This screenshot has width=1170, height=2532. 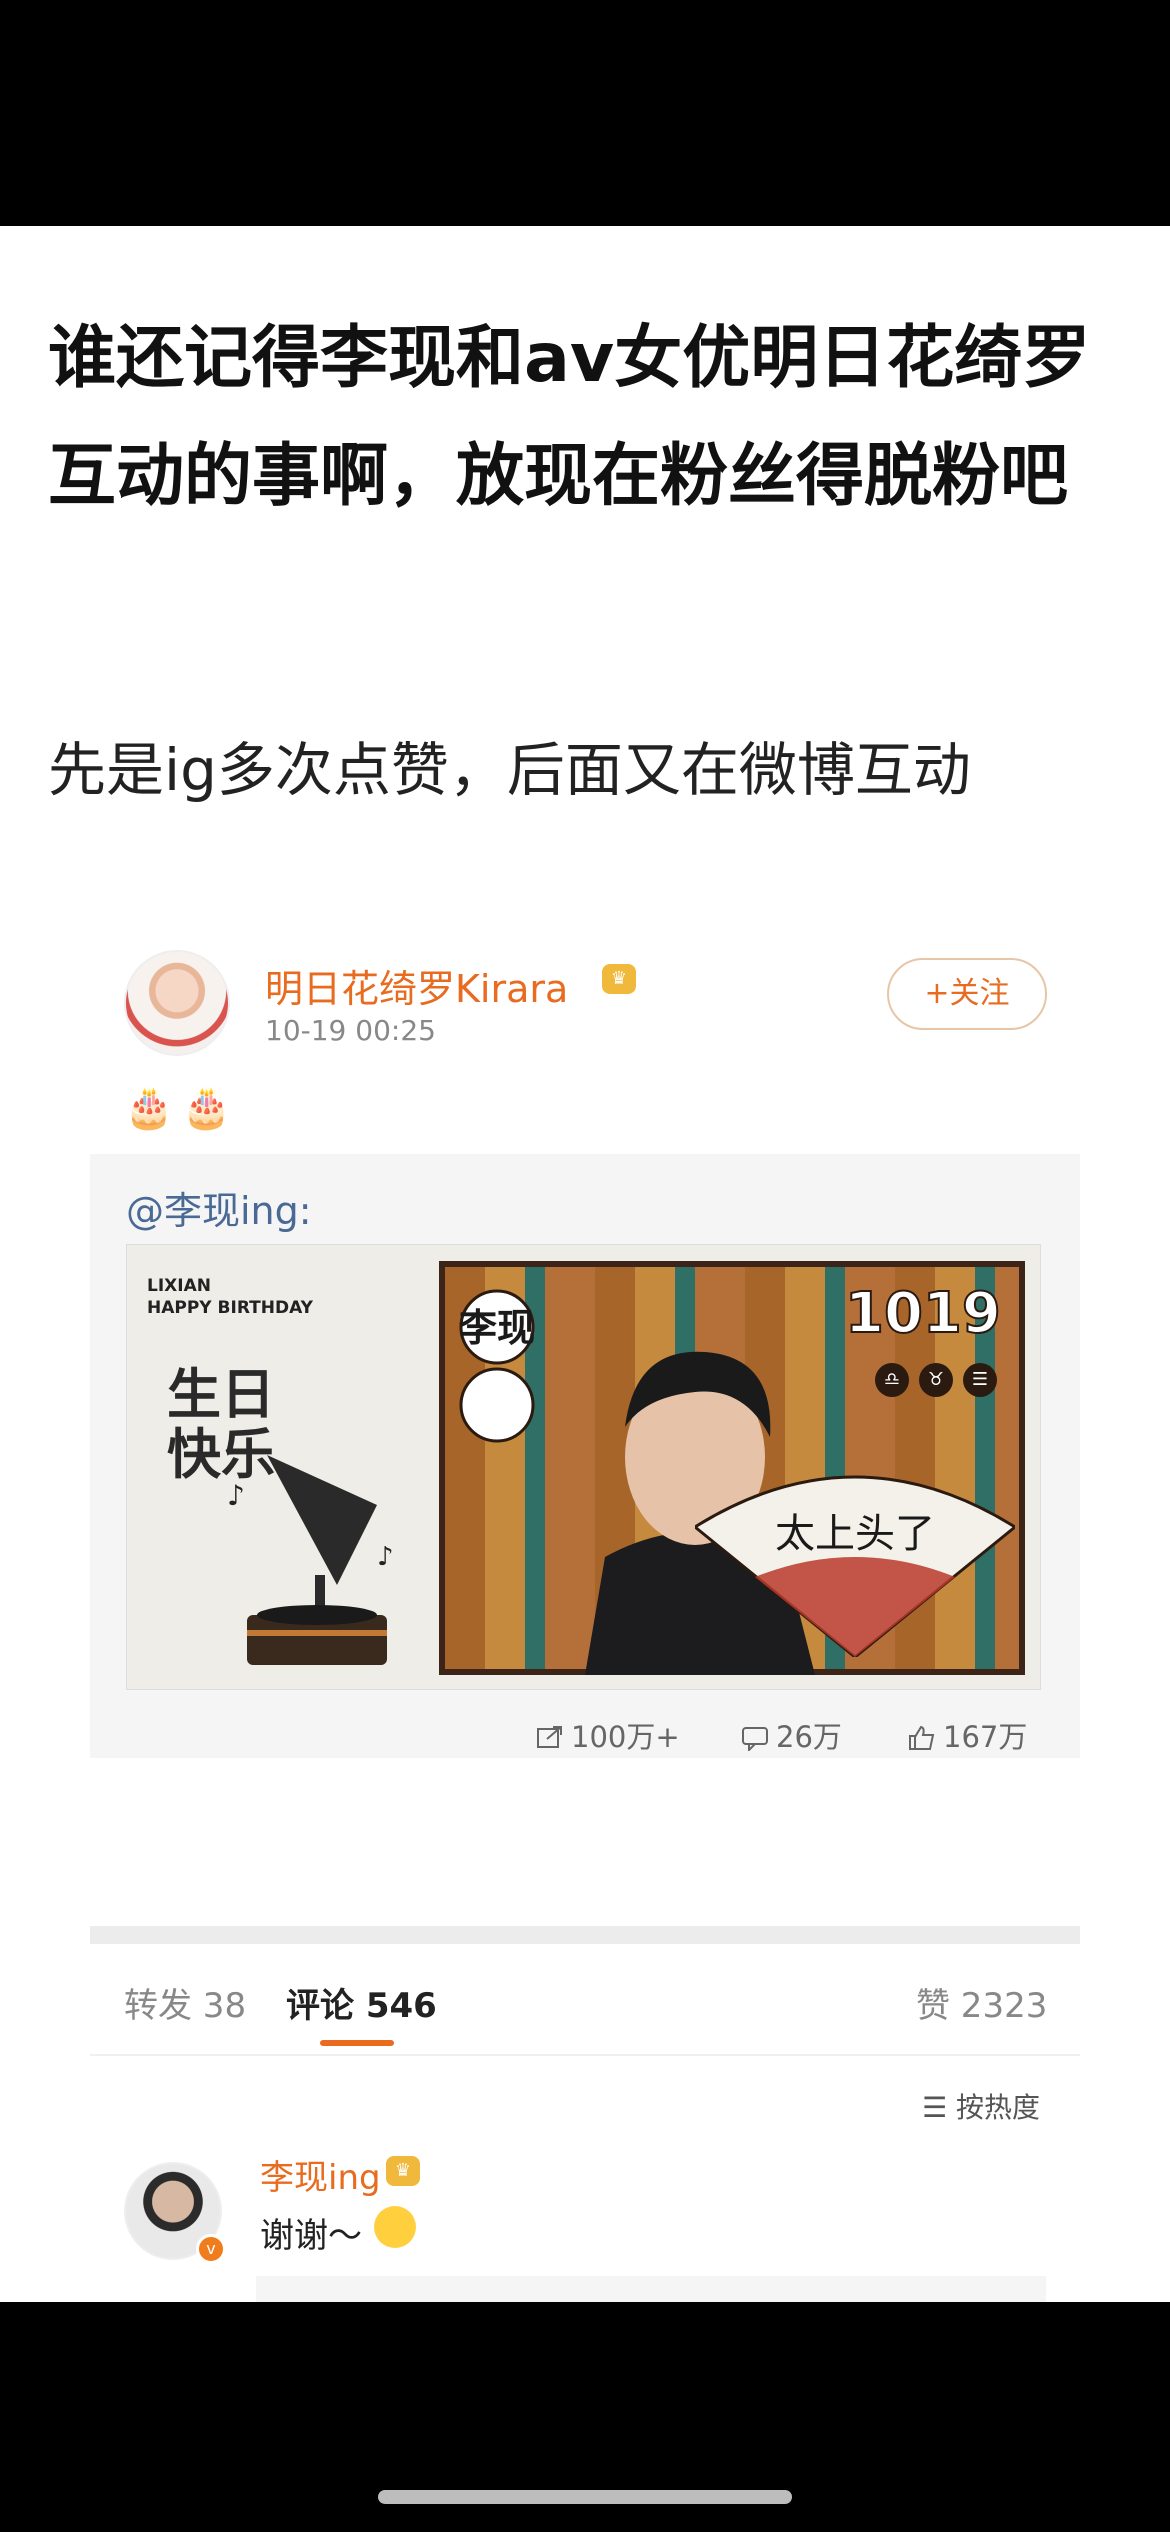 What do you see at coordinates (922, 1737) in the screenshot?
I see `thumbs-up-icon` at bounding box center [922, 1737].